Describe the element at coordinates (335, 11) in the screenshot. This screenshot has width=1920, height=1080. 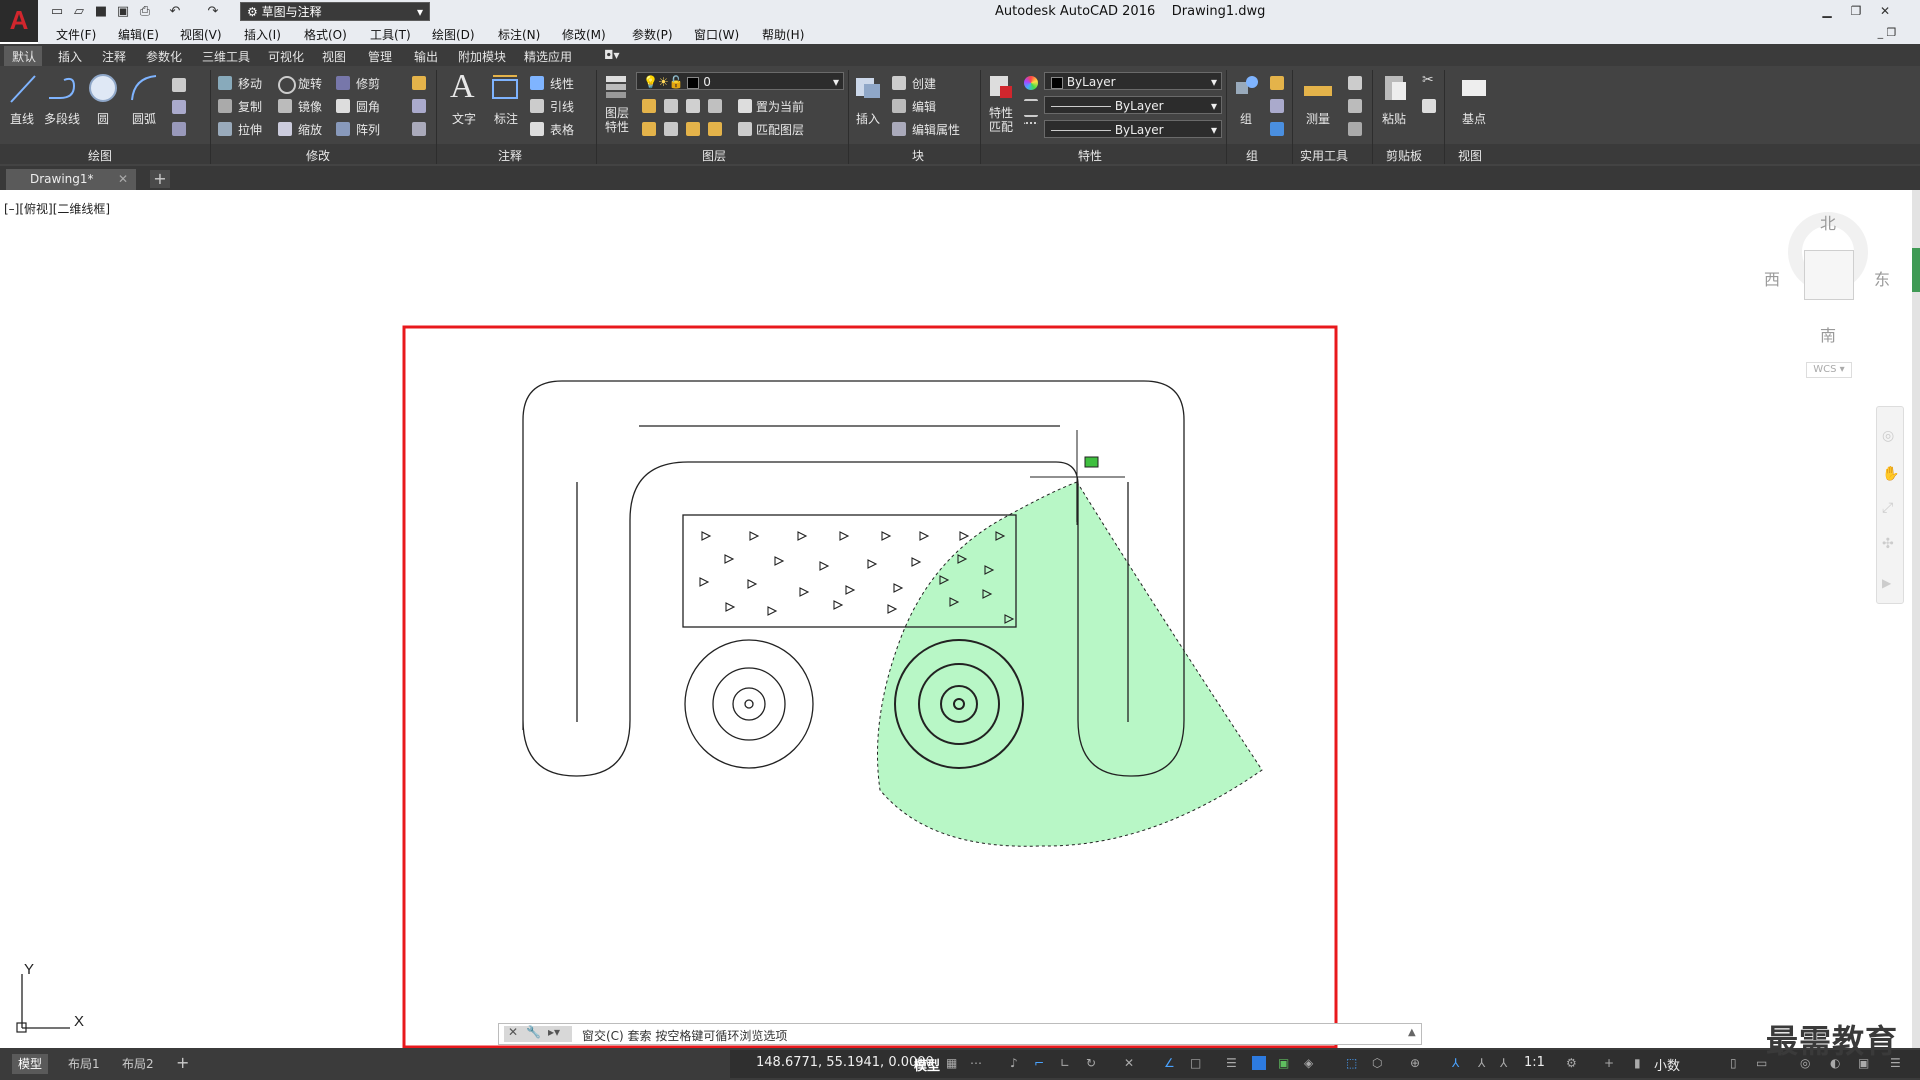
I see `workspace-dropdown: ⚙ 草图与注释 ▾` at that location.